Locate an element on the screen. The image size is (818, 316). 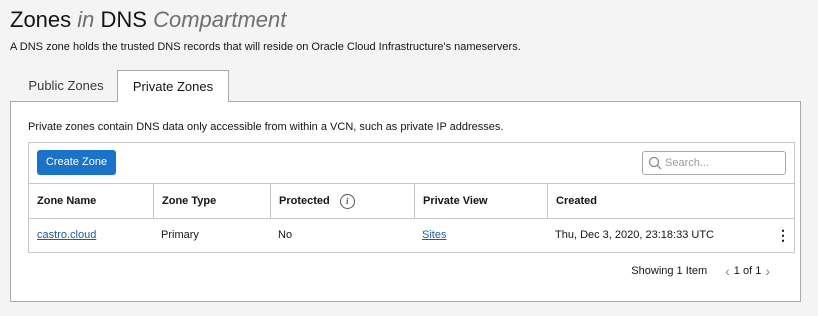
cell-zone-type: Primary is located at coordinates (180, 235).